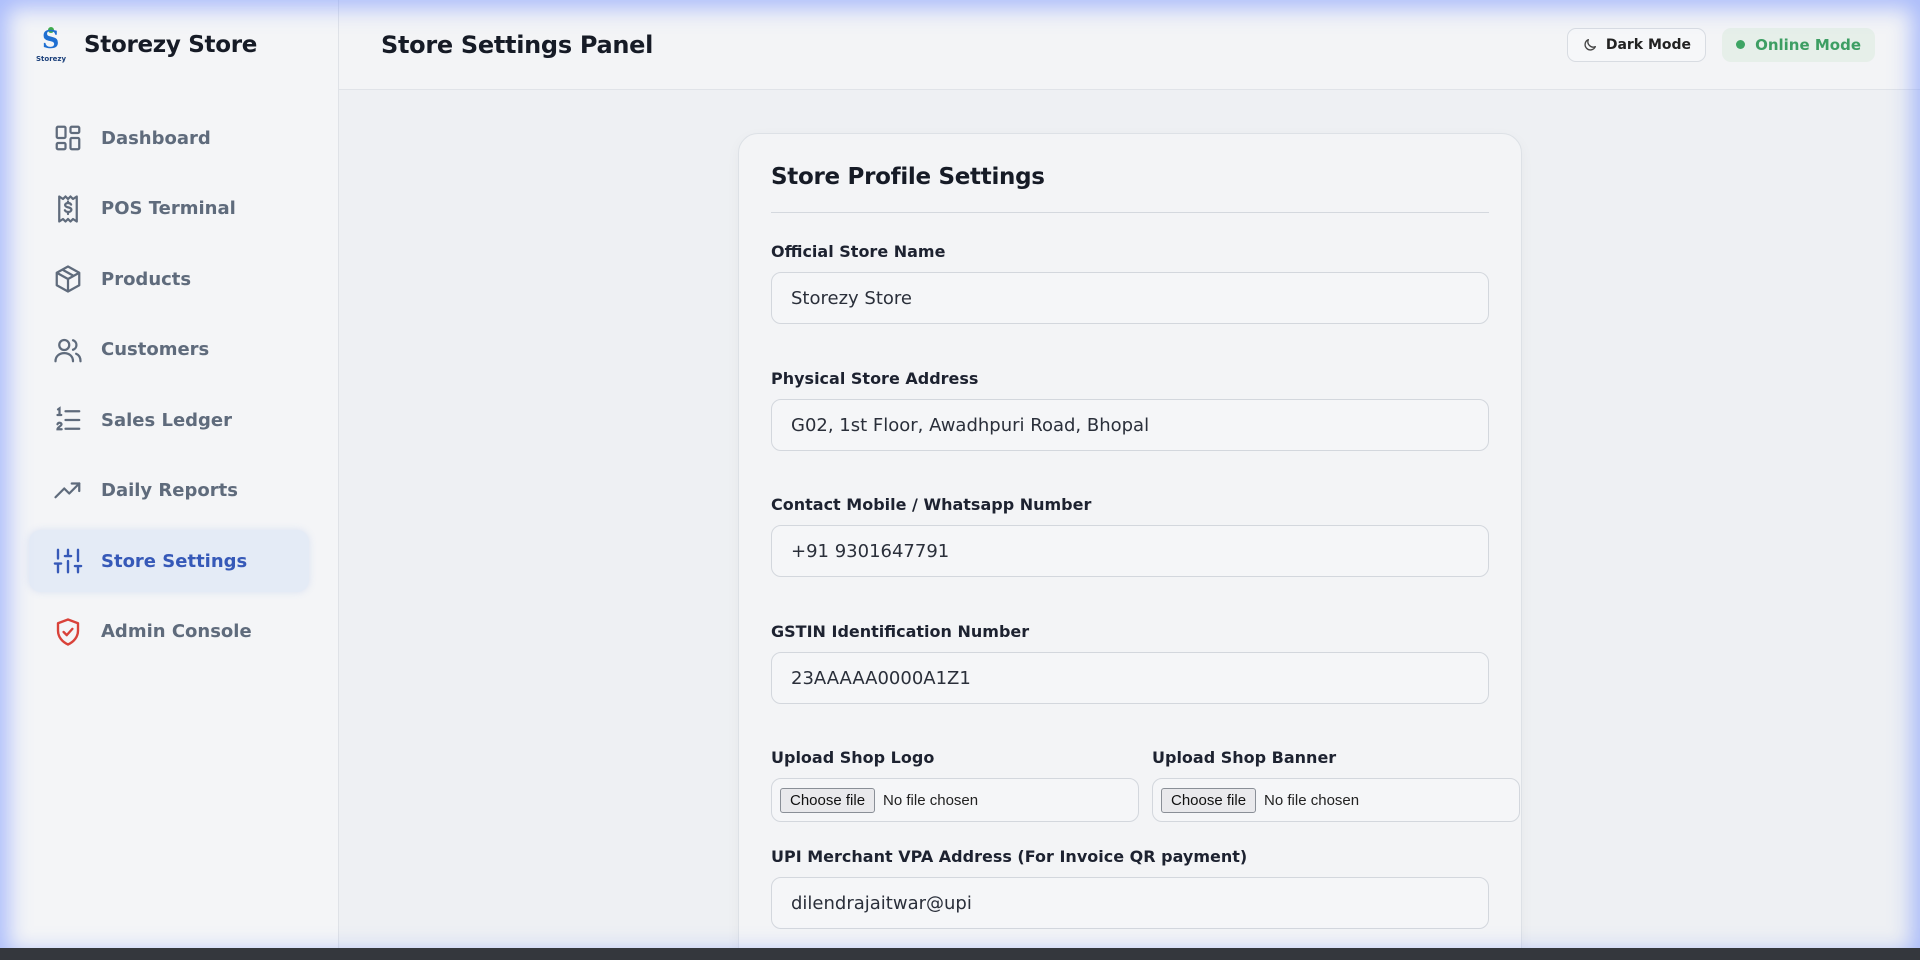  I want to click on dark-mode-label: Dark Mode, so click(1648, 44).